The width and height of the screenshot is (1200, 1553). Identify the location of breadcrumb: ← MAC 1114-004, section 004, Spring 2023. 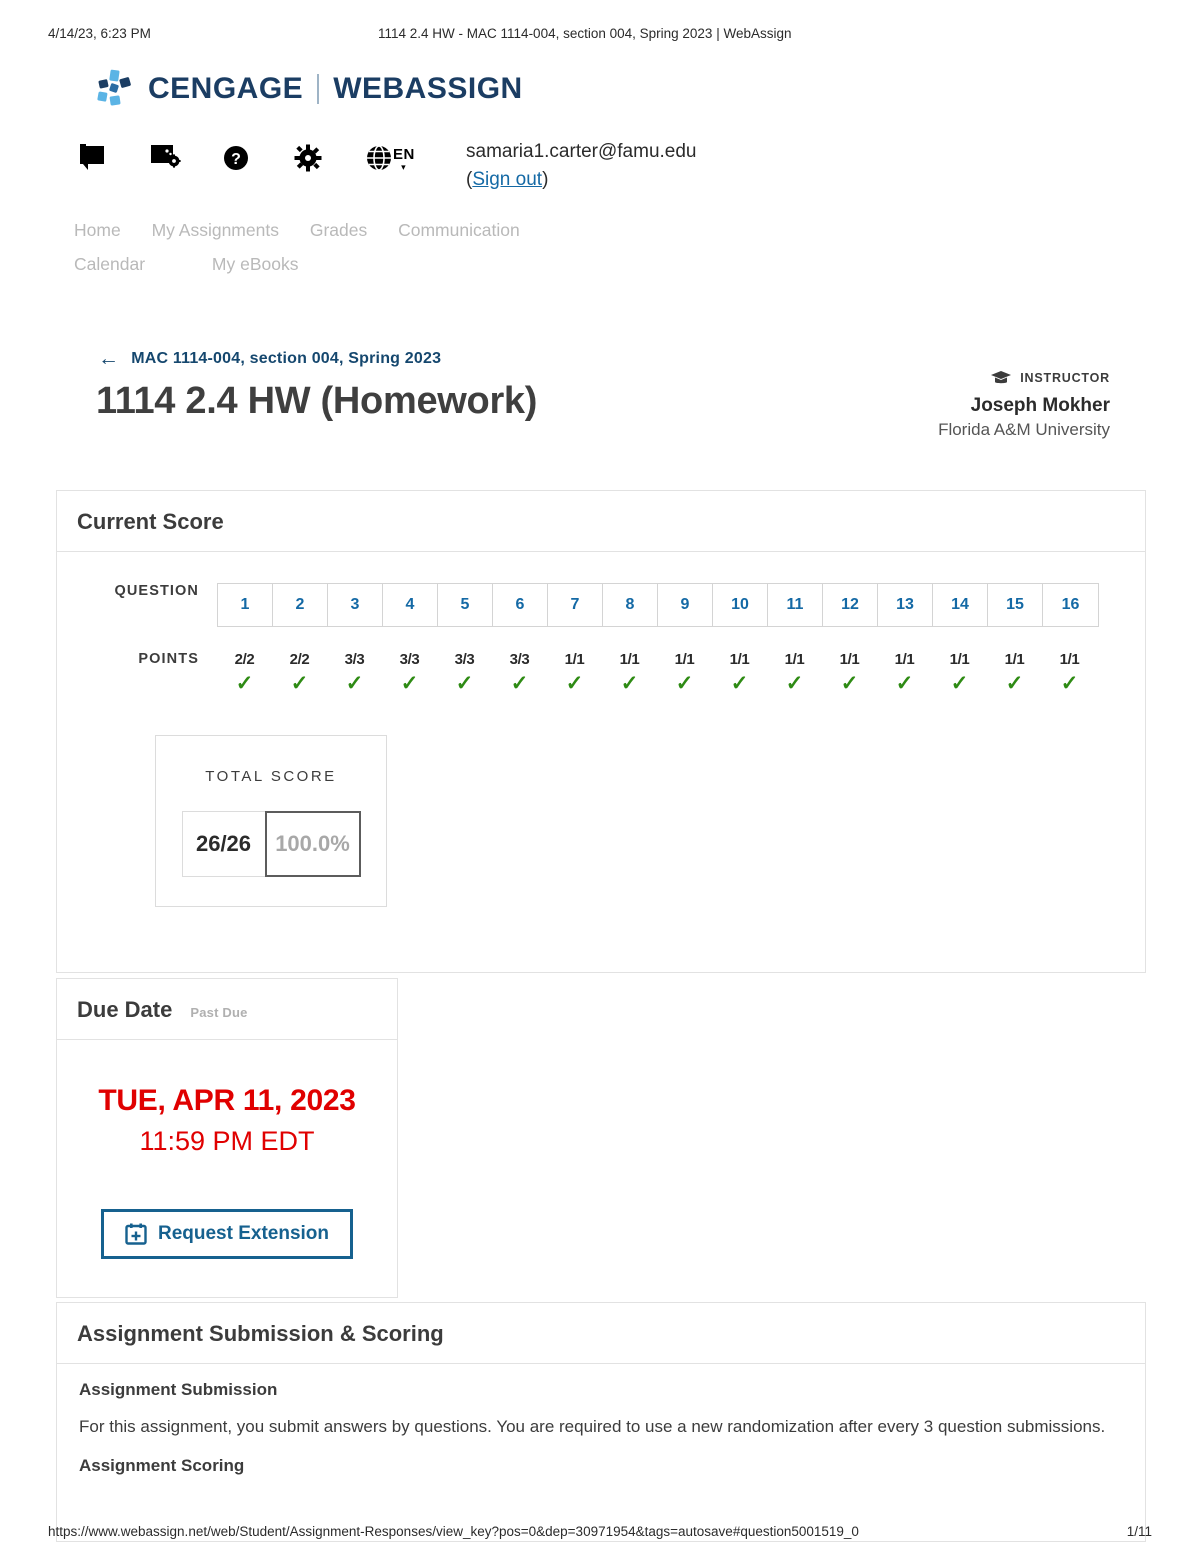
(269, 358).